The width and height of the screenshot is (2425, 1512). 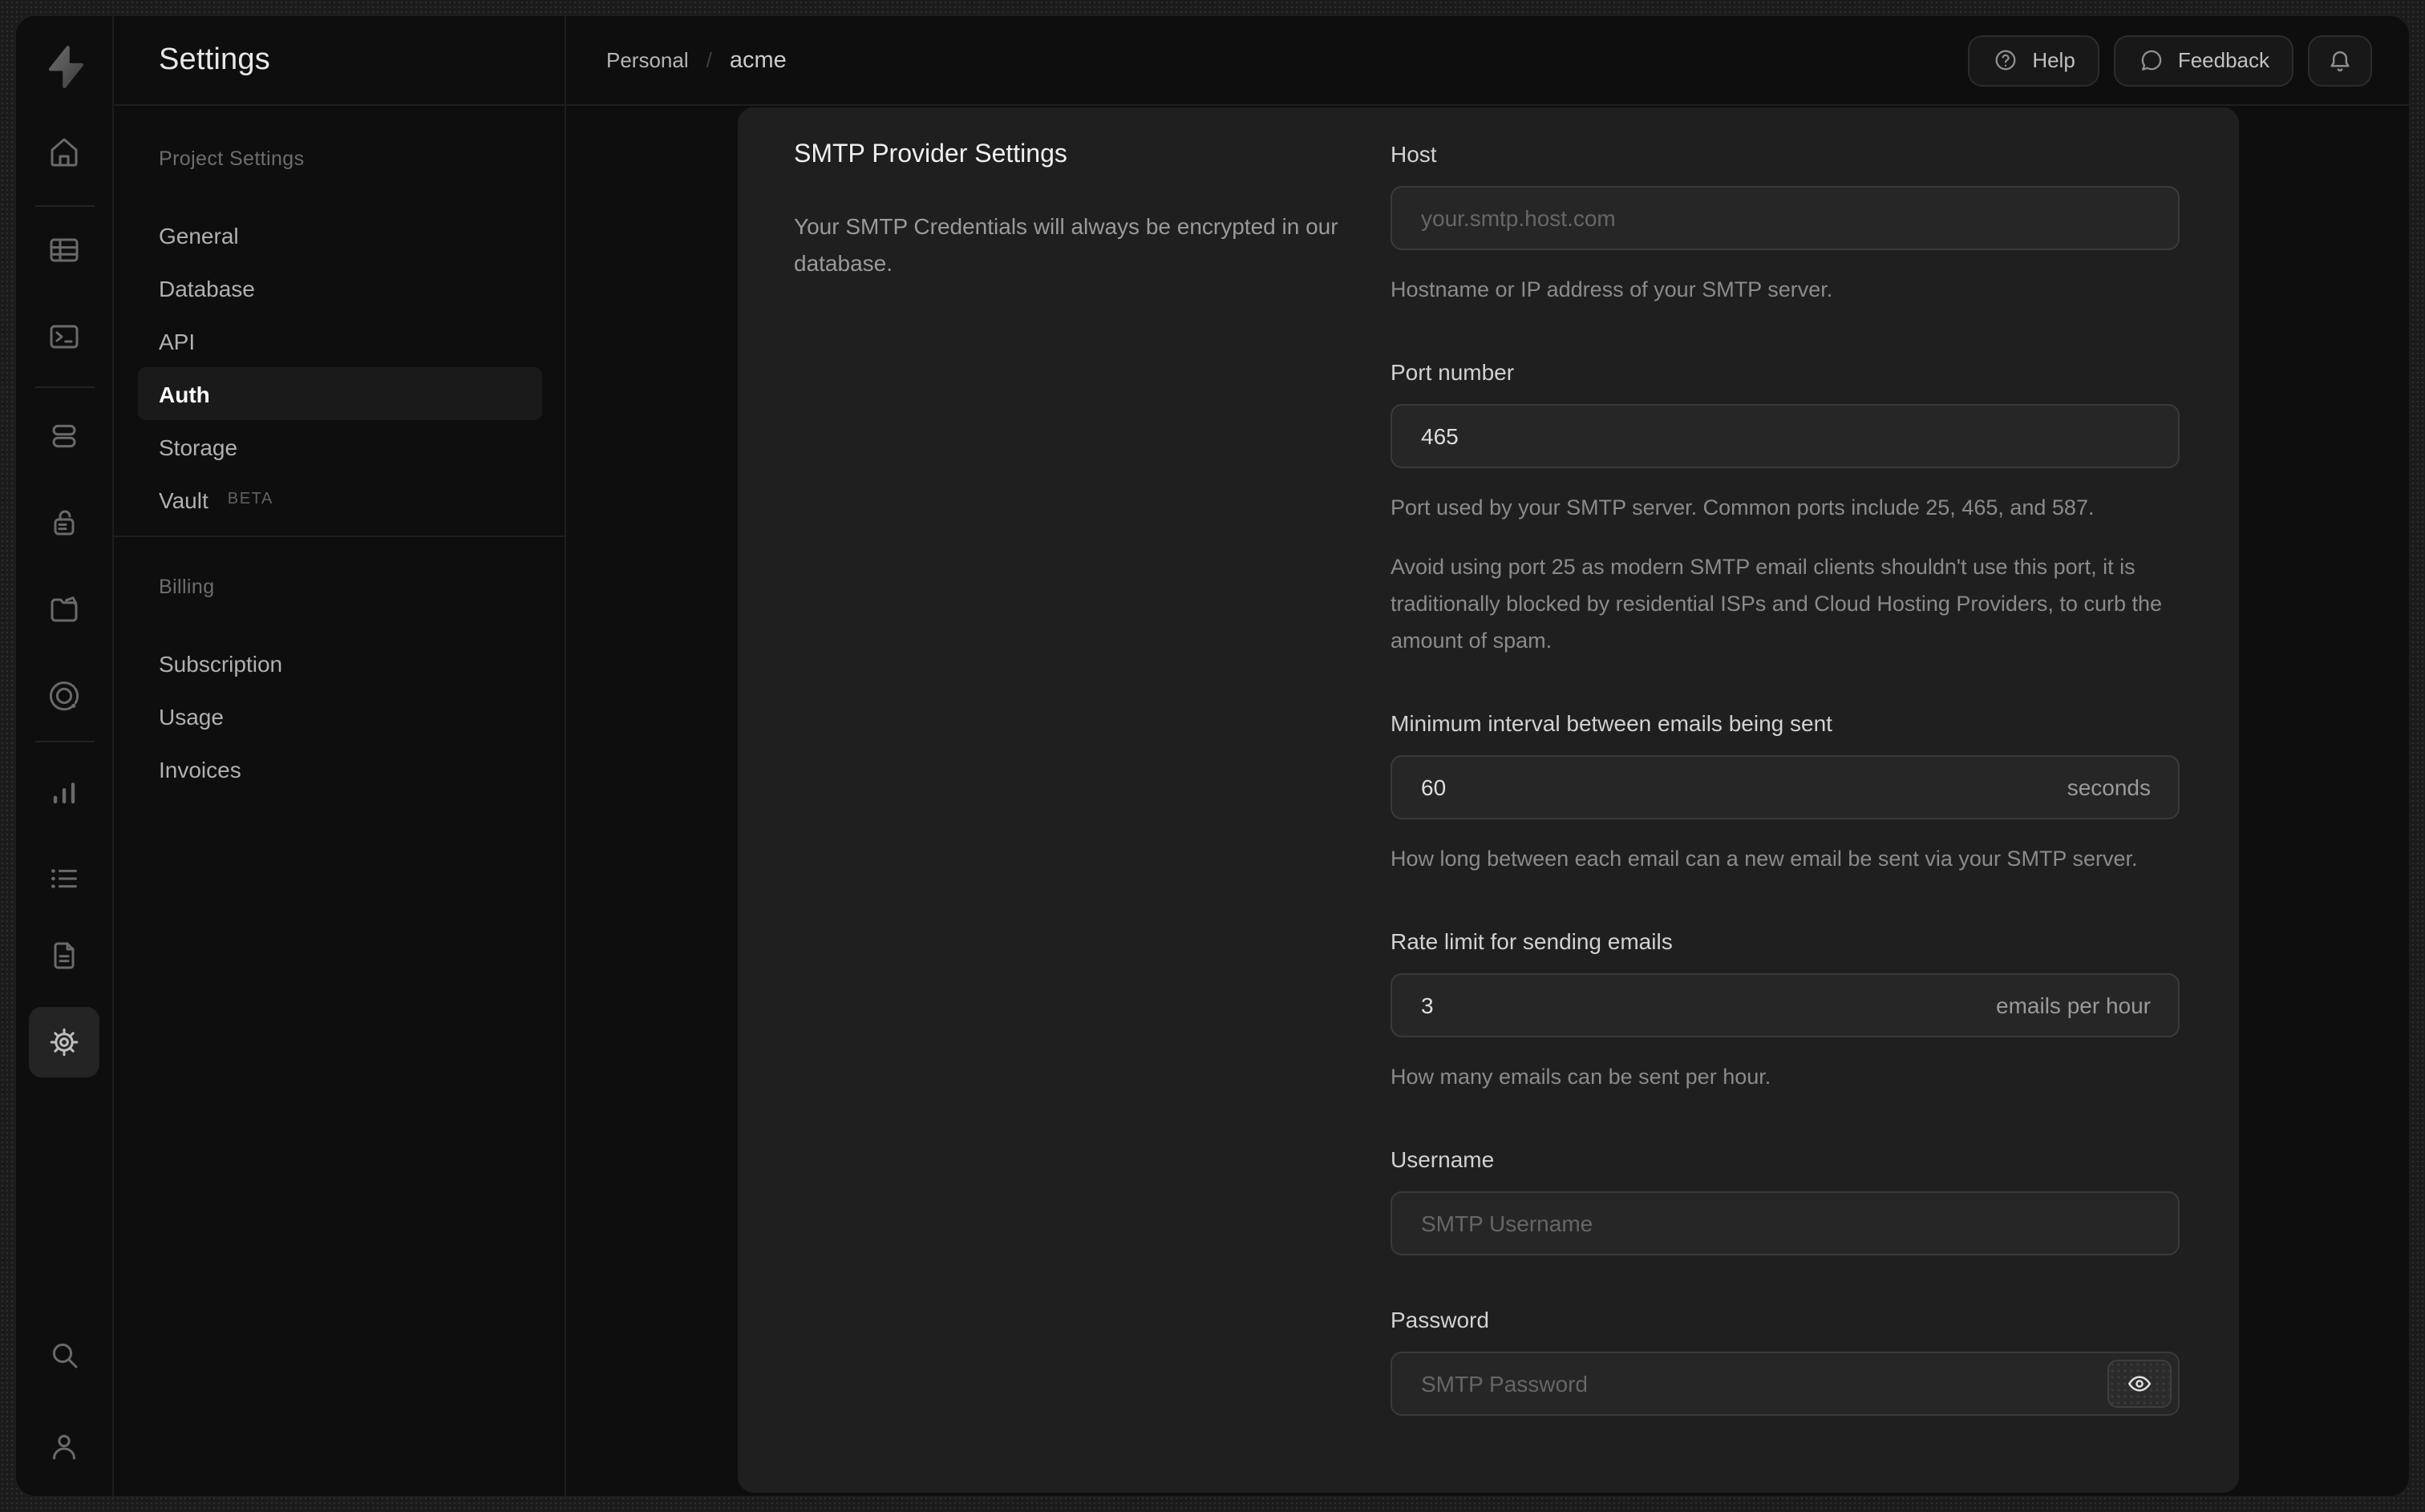 I want to click on bar-chart-icon, so click(x=64, y=793).